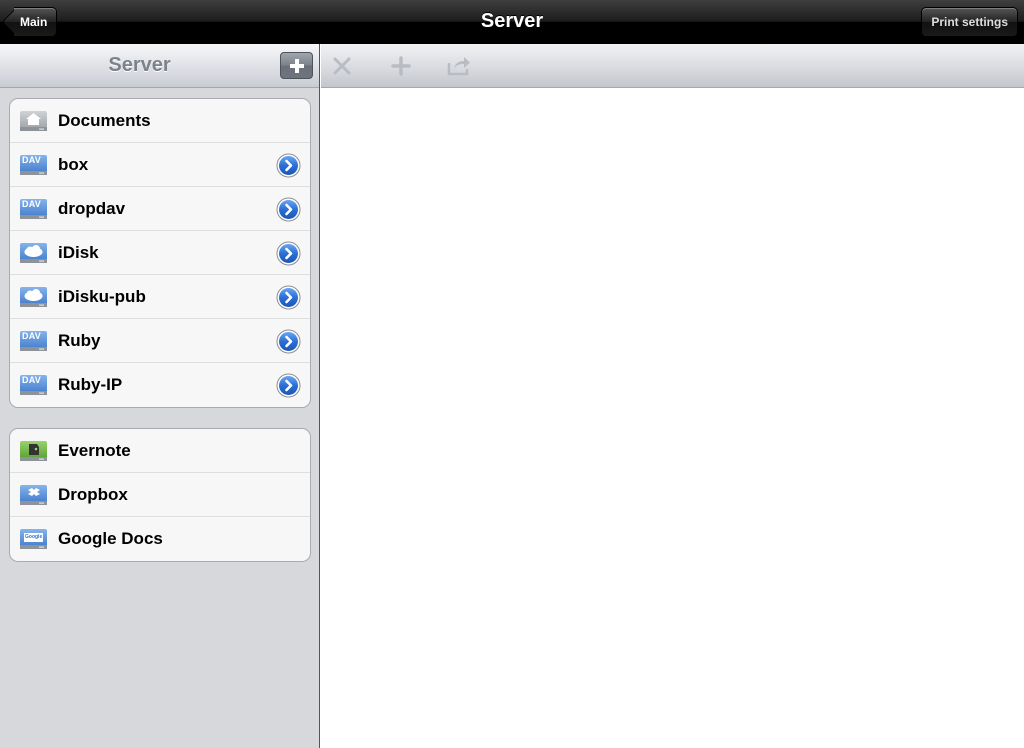 This screenshot has height=748, width=1024. I want to click on add-server-button, so click(296, 65).